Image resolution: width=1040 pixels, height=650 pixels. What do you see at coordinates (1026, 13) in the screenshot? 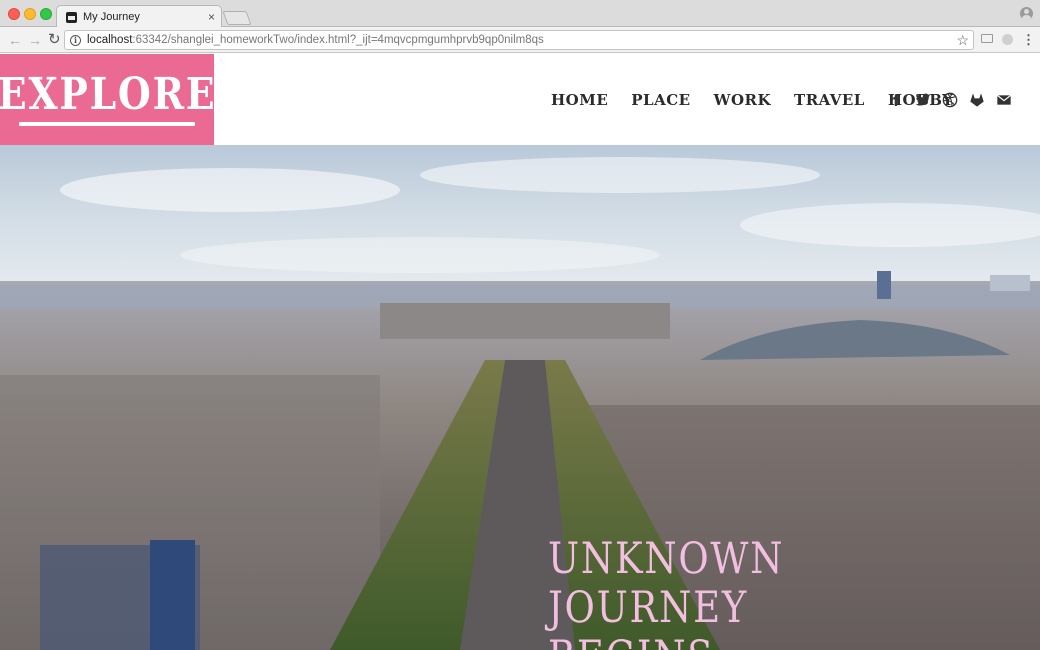
I see `profile-icon` at bounding box center [1026, 13].